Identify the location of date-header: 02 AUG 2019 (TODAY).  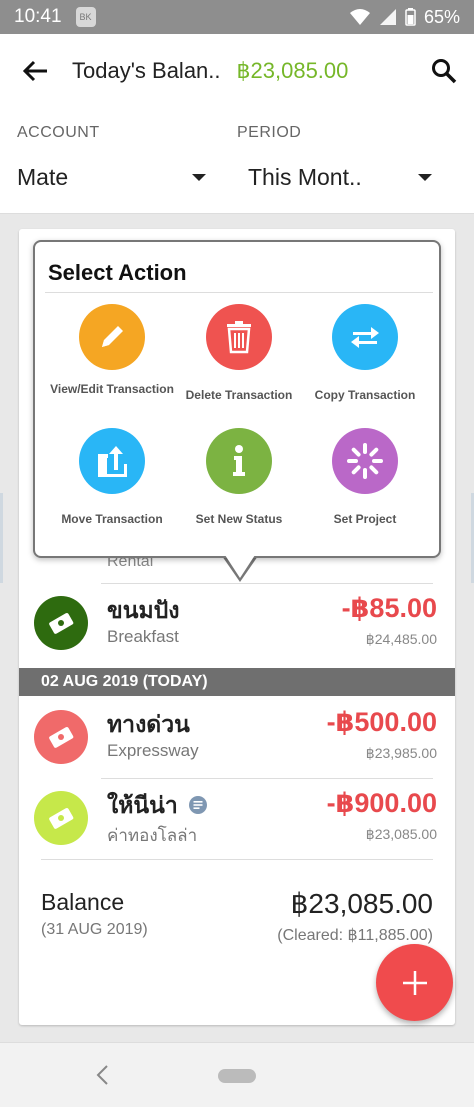
(237, 682).